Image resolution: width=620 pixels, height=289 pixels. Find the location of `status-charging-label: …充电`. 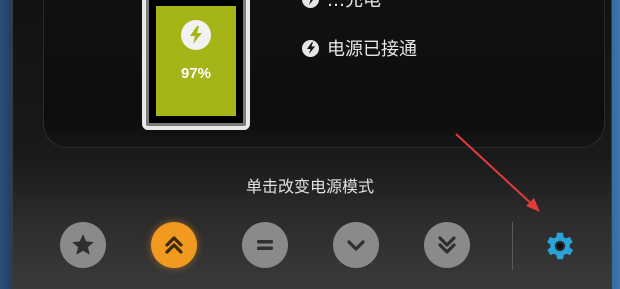

status-charging-label: …充电 is located at coordinates (354, 5).